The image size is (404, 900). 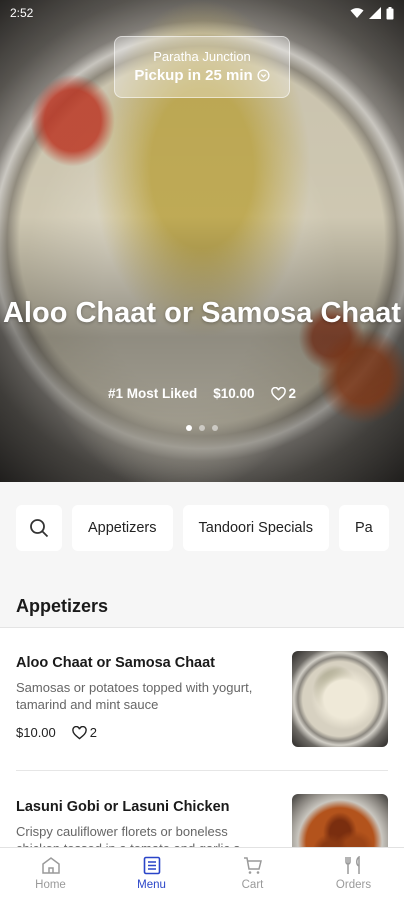 What do you see at coordinates (202, 601) in the screenshot?
I see `section-title: Appetizers` at bounding box center [202, 601].